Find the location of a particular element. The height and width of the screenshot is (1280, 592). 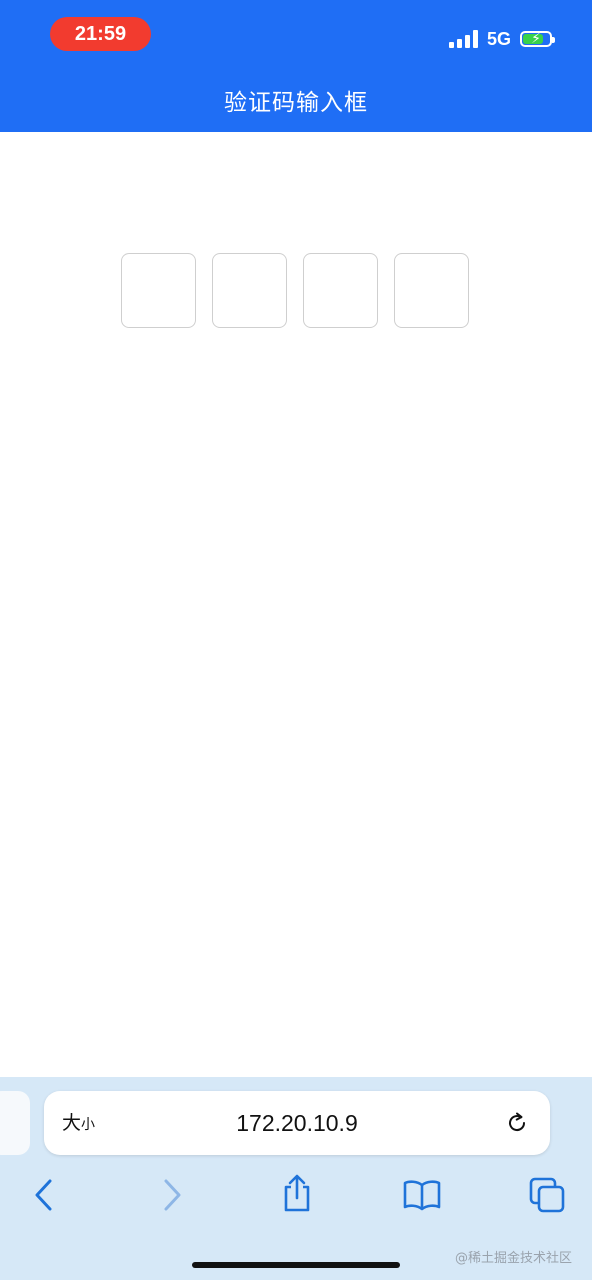

previous-tab-edge is located at coordinates (15, 1123).